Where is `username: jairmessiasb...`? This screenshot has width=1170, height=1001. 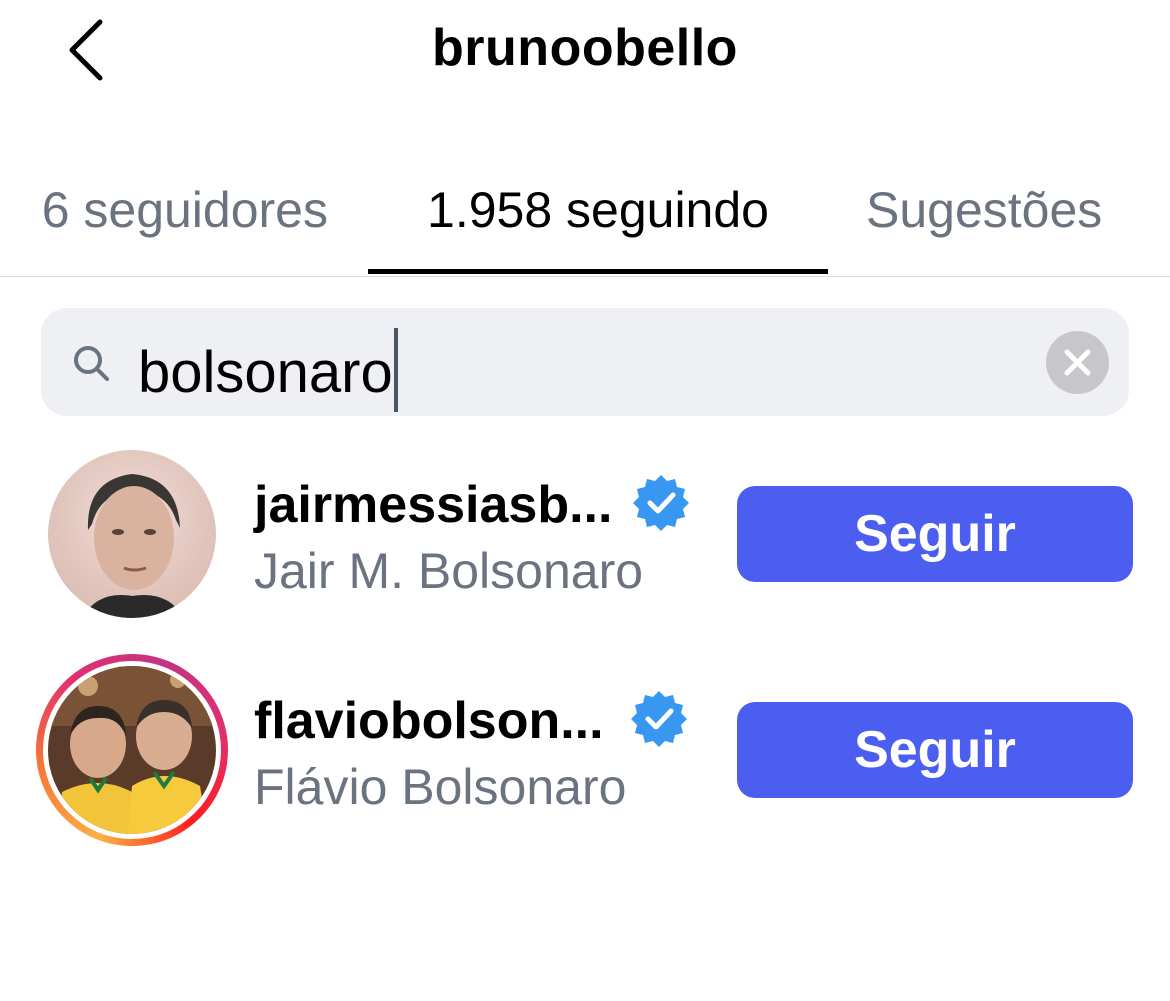 username: jairmessiasb... is located at coordinates (433, 505).